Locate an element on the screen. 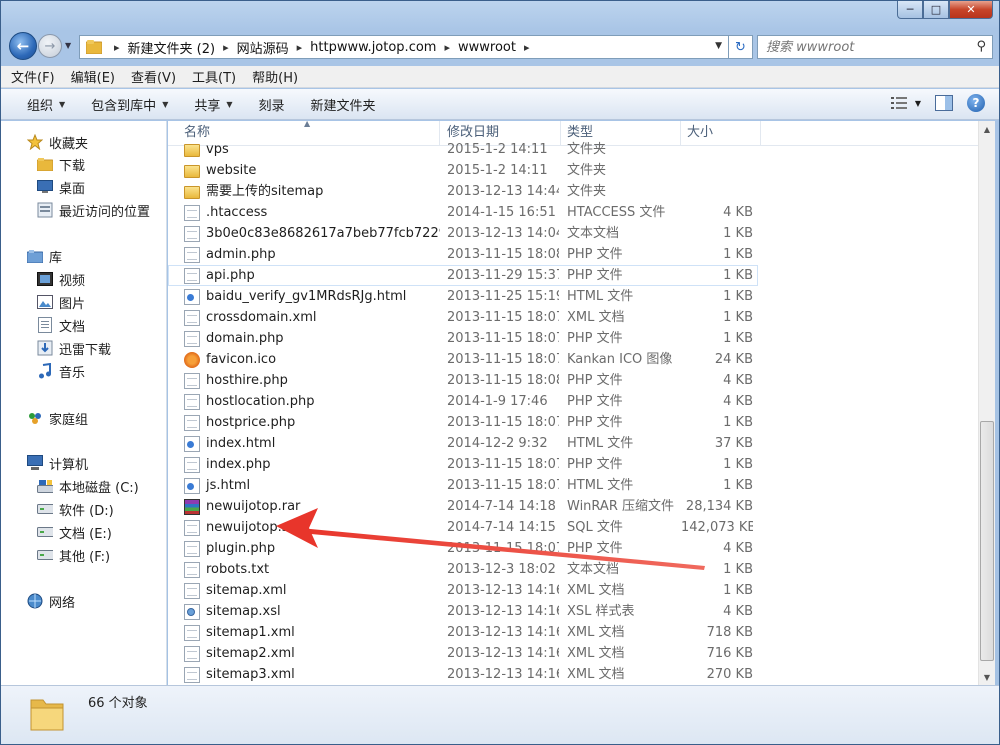  file-row: index.html 2014-12-2 9:32 HTML 文件 37 KB is located at coordinates (463, 443).